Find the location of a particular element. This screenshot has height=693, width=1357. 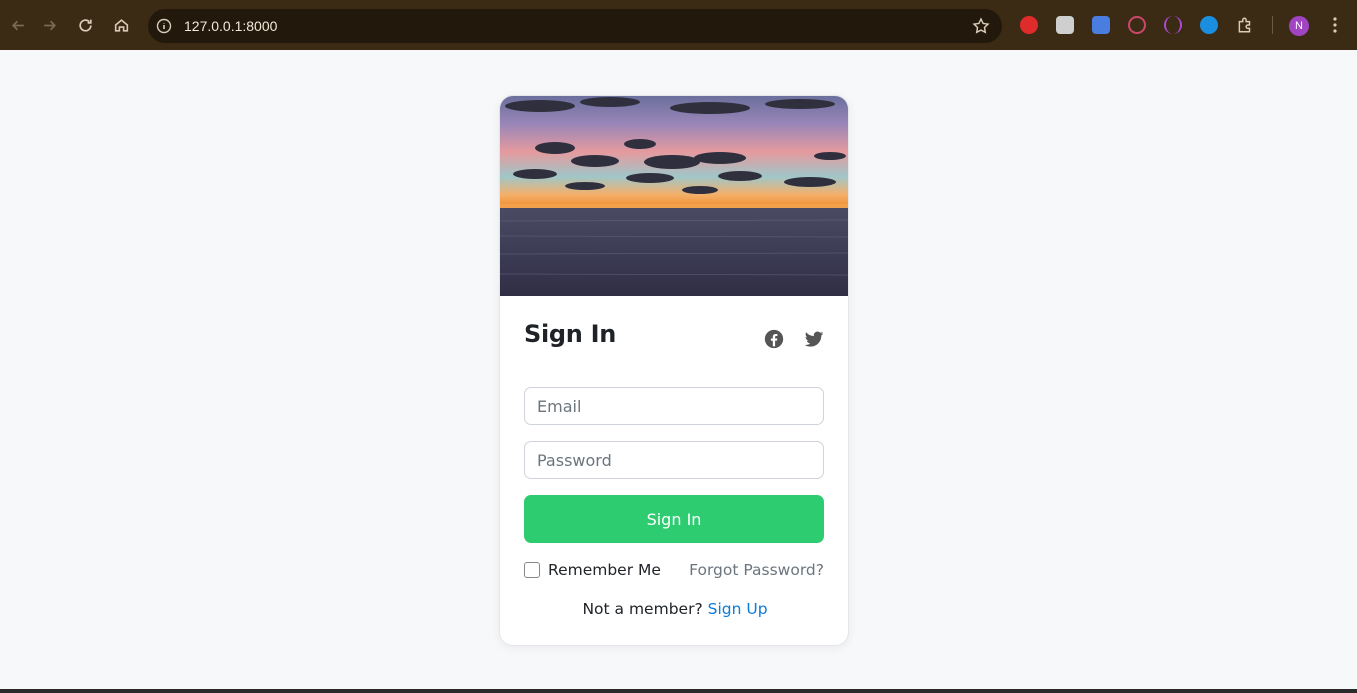

extension-film-icon is located at coordinates (1137, 25).